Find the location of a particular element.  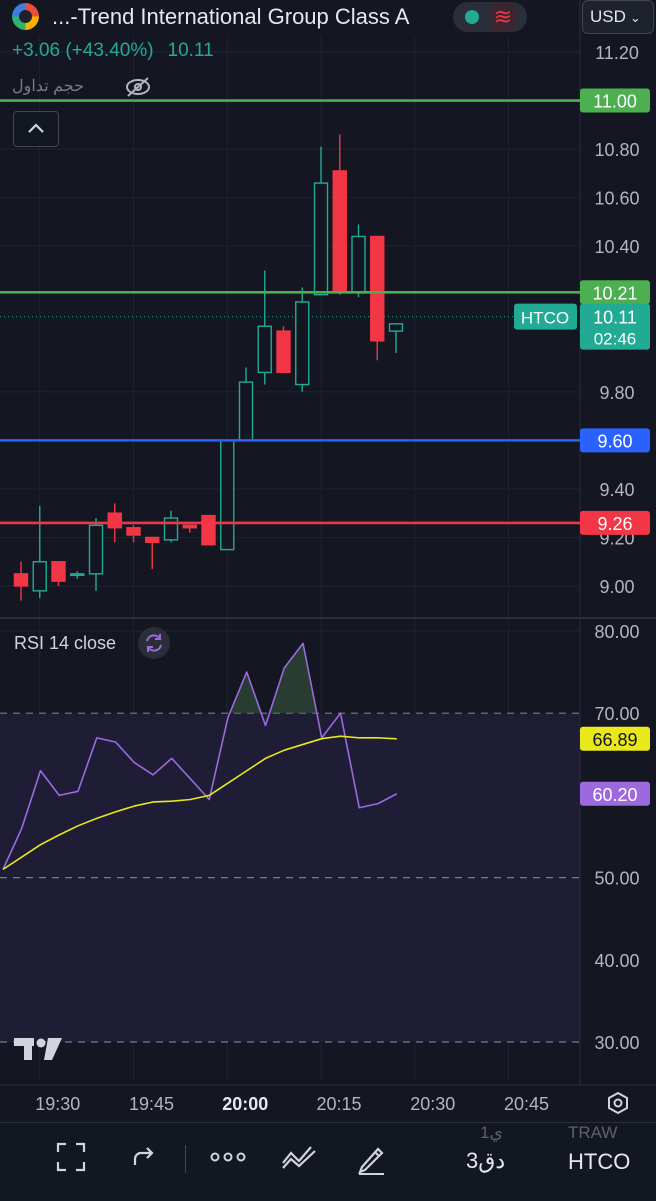

hide-eye-icon is located at coordinates (138, 87).